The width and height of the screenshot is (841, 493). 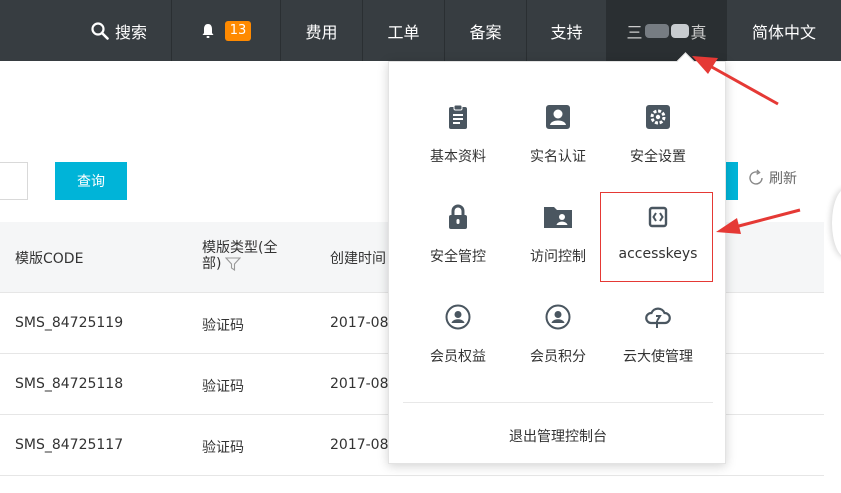 What do you see at coordinates (698, 32) in the screenshot?
I see `account-name-suffix: 真` at bounding box center [698, 32].